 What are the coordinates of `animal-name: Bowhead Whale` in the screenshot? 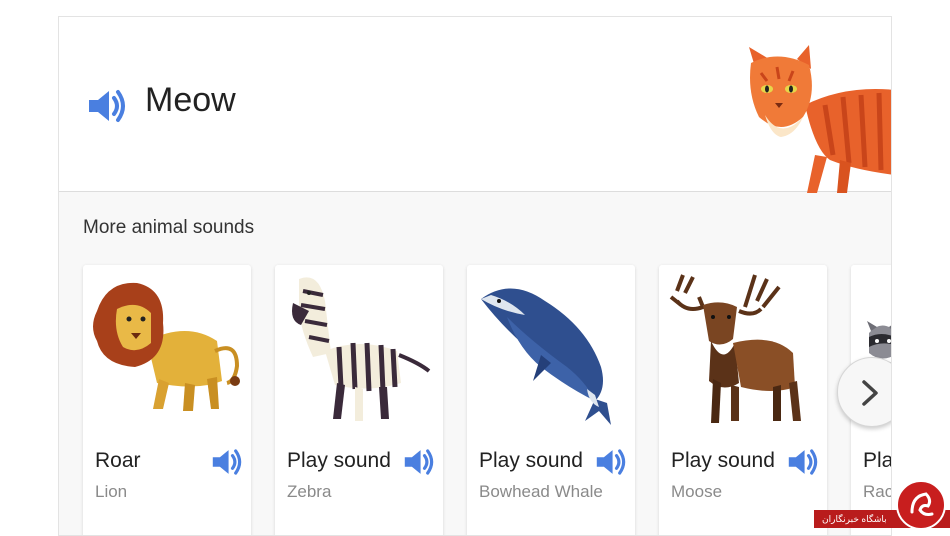 It's located at (541, 491).